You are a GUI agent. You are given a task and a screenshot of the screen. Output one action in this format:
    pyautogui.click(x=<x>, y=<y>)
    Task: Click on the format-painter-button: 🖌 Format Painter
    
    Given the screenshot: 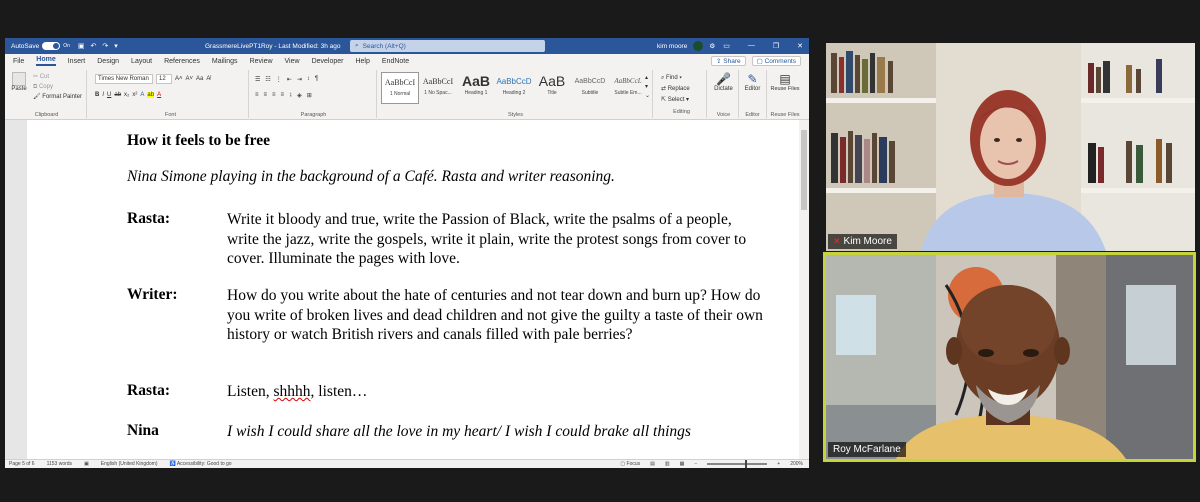 What is the action you would take?
    pyautogui.click(x=57, y=97)
    